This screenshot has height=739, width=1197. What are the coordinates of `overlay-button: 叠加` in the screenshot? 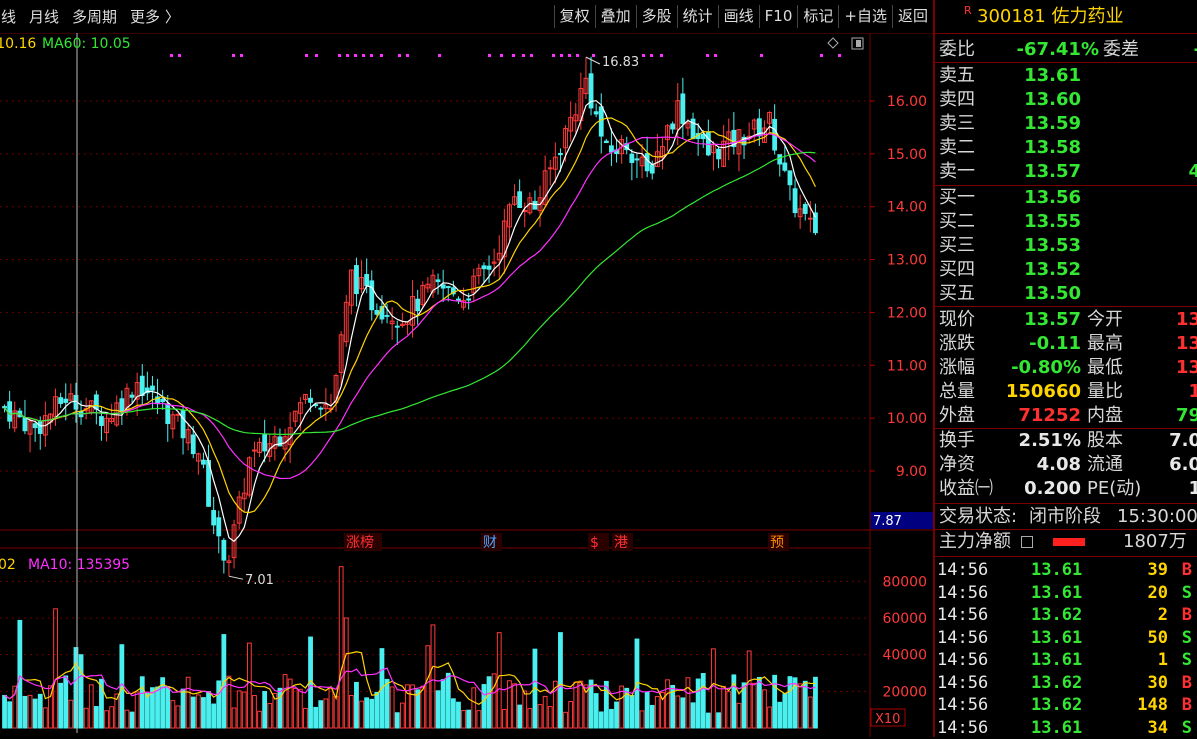 It's located at (615, 16).